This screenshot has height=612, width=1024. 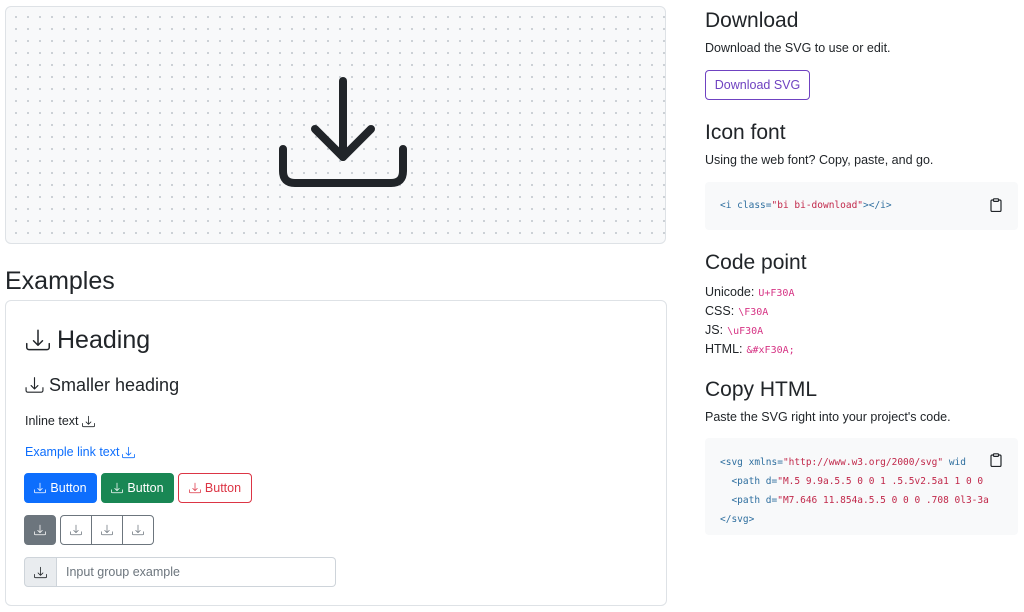 What do you see at coordinates (745, 132) in the screenshot?
I see `icon-font-title: Icon font` at bounding box center [745, 132].